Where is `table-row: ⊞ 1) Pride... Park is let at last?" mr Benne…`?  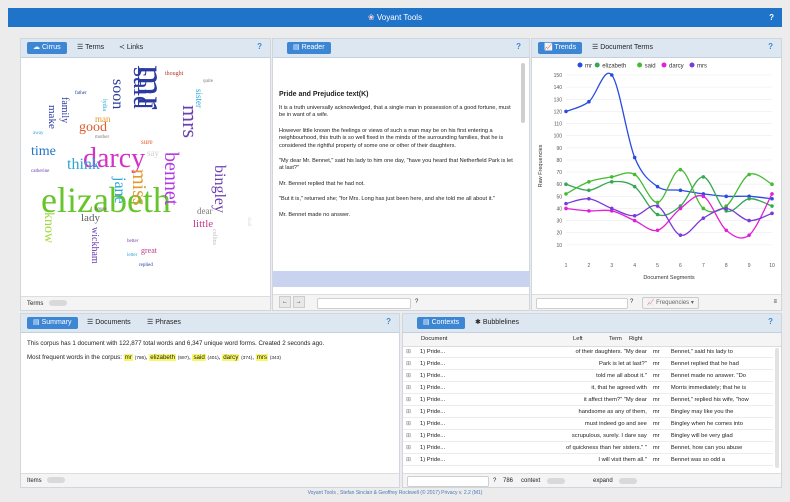
table-row: ⊞ 1) Pride... Park is let at last?" mr Benne… is located at coordinates (588, 363).